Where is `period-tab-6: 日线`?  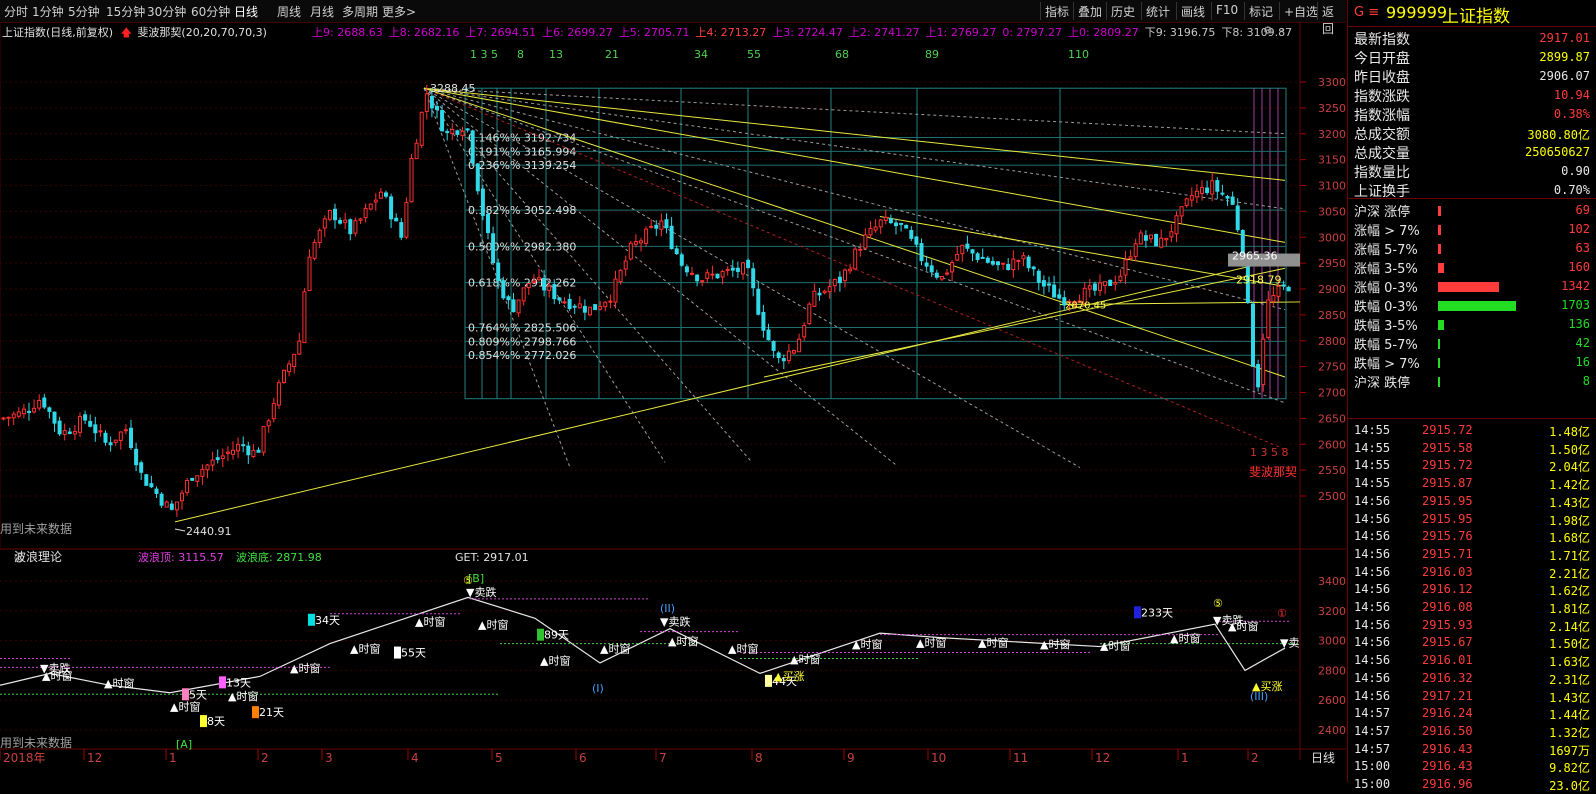
period-tab-6: 日线 is located at coordinates (246, 11).